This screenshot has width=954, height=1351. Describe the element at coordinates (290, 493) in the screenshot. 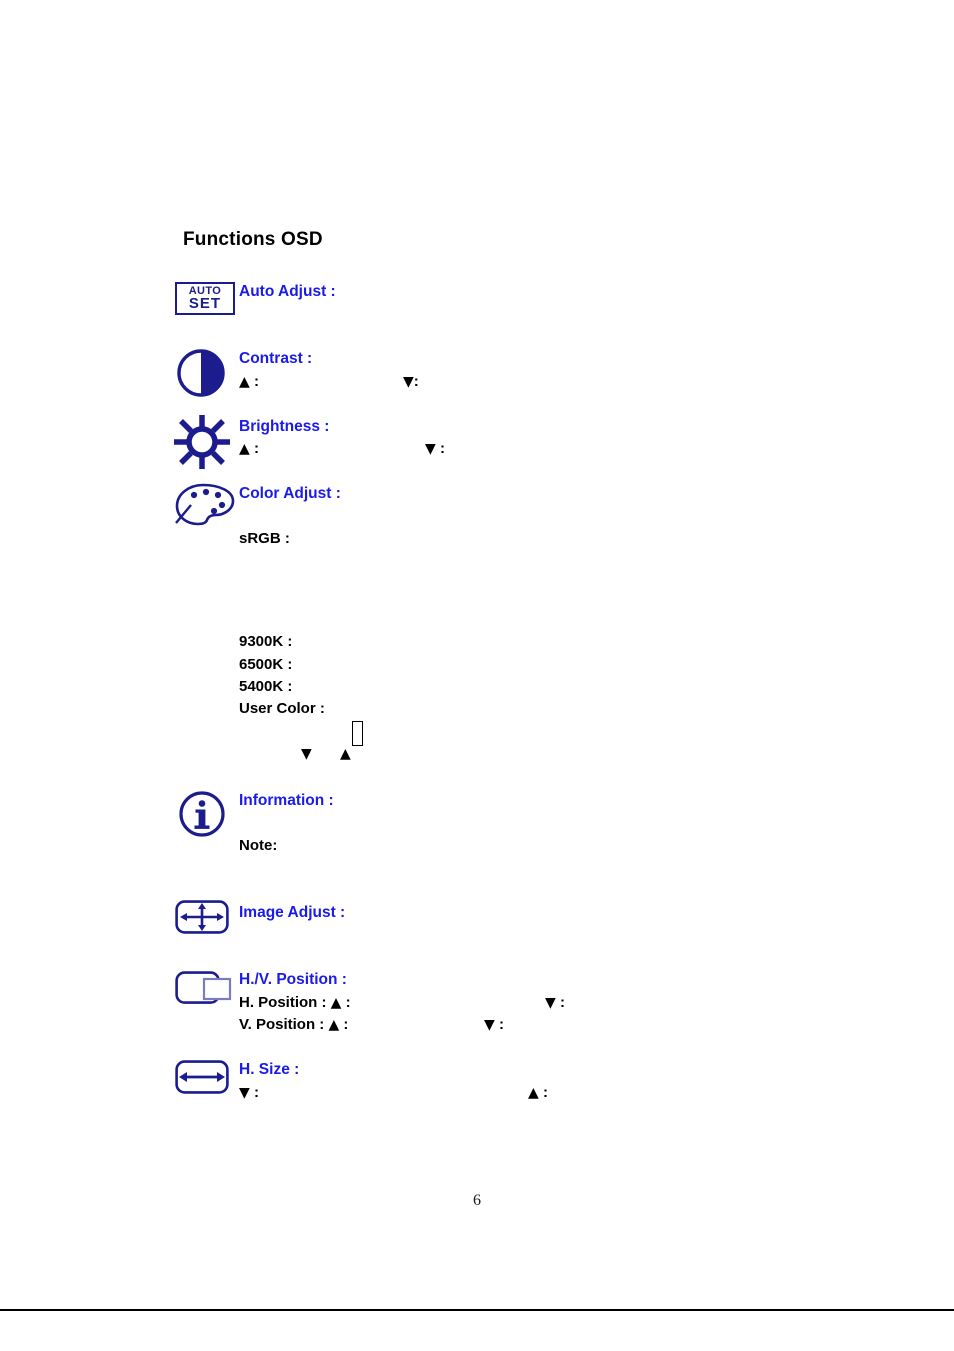

I see `color-adjust-label: Color Adjust :` at that location.